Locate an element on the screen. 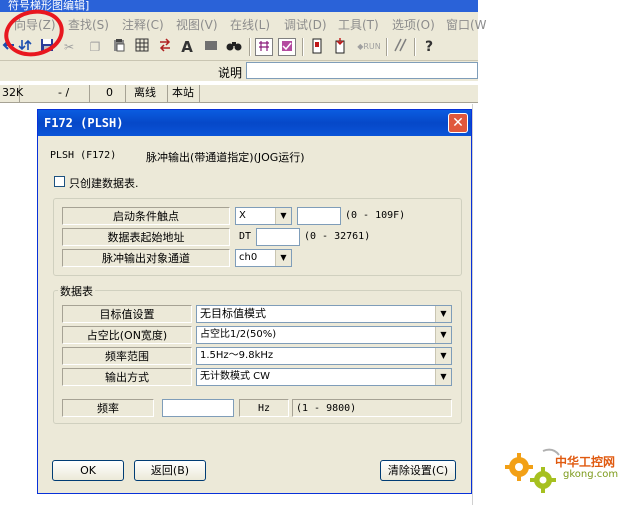 The image size is (638, 505). menu-tools: 工具(T) is located at coordinates (358, 24).